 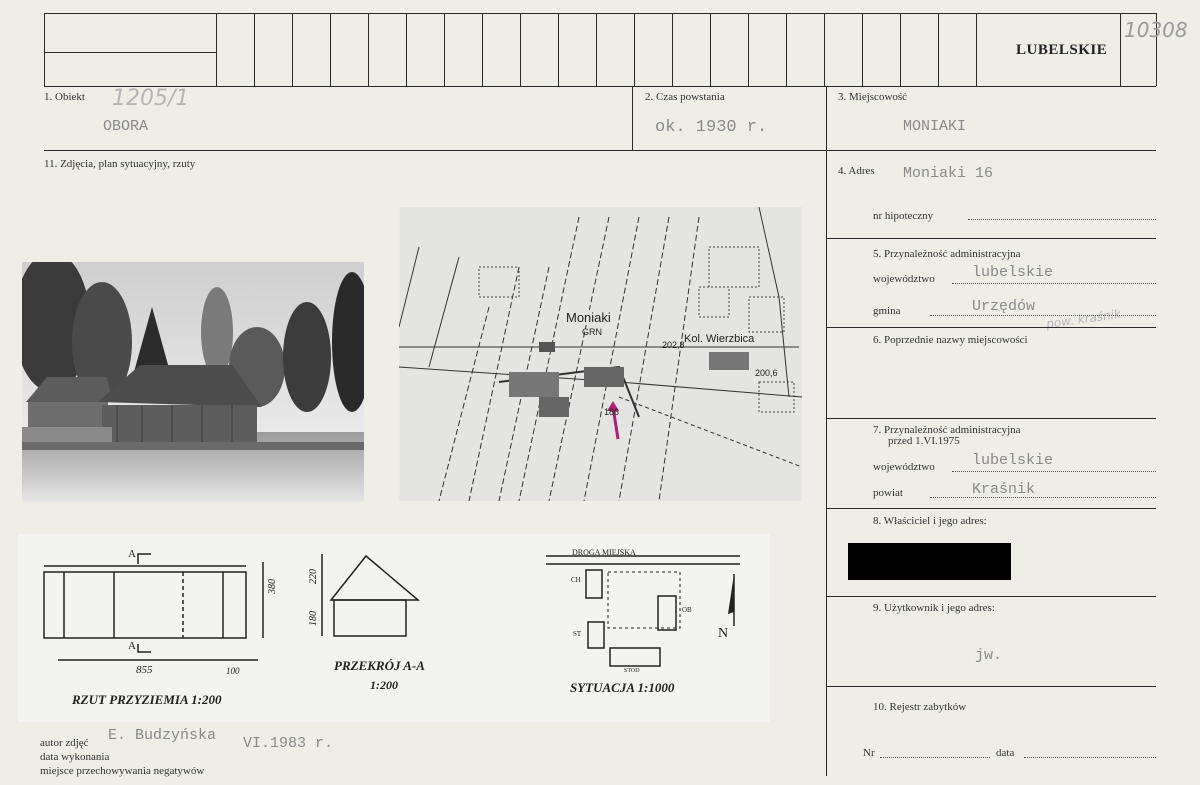 I want to click on przynal-label: 5. Przynależność administracyjna, so click(x=947, y=254).